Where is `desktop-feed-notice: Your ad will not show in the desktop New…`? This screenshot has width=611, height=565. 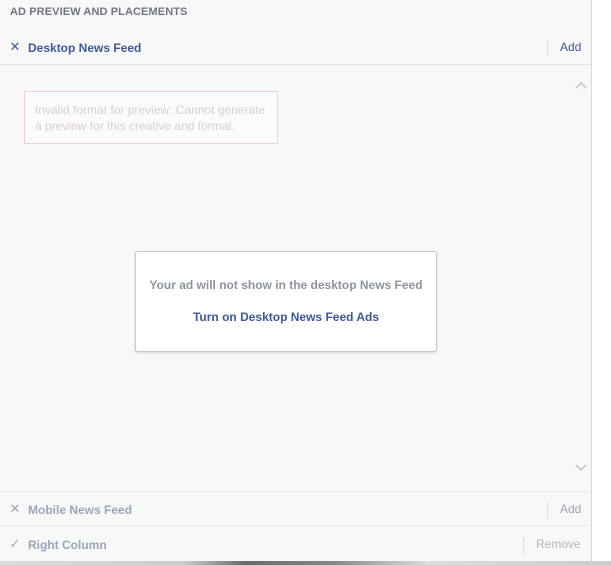 desktop-feed-notice: Your ad will not show in the desktop New… is located at coordinates (286, 301).